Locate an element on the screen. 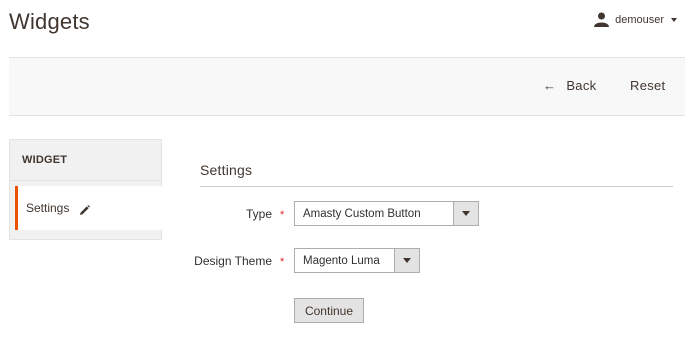 This screenshot has height=339, width=685. user-menu: demouser is located at coordinates (635, 19).